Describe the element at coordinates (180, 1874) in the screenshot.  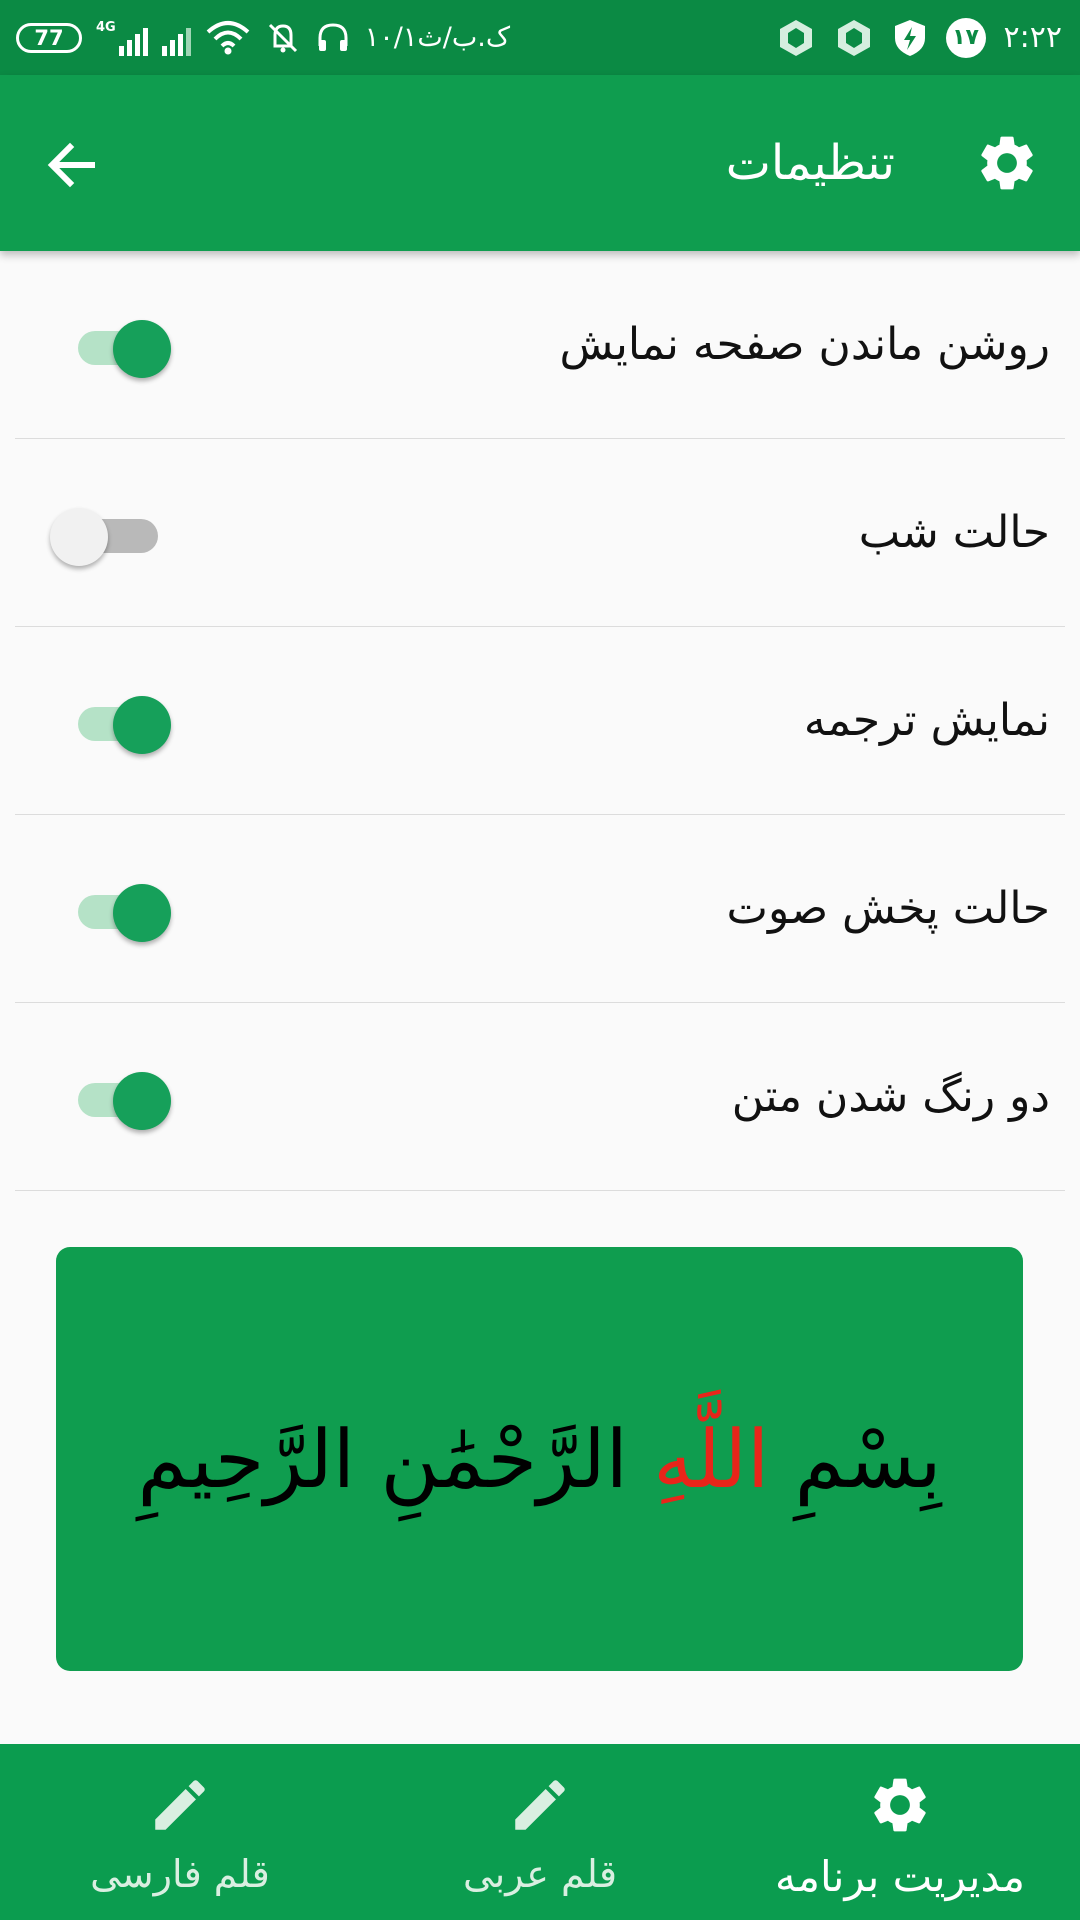
I see `nav-label: قلم فارسی` at that location.